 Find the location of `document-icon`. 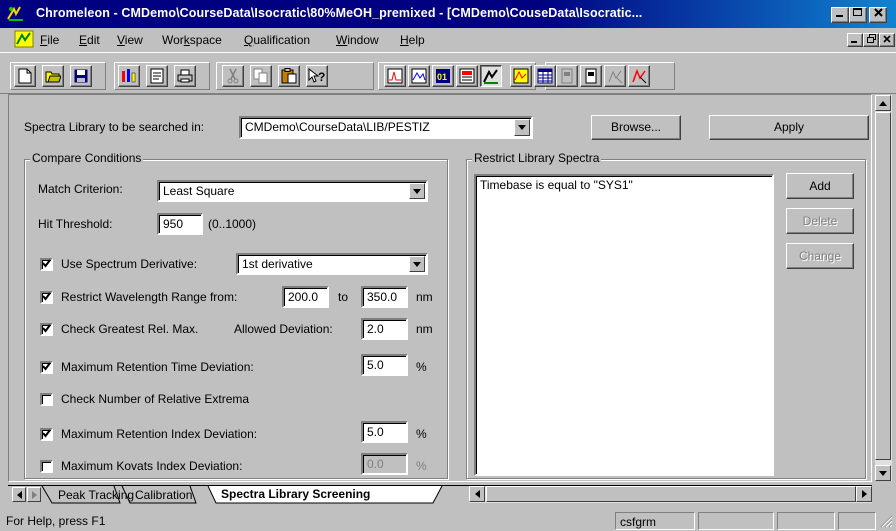

document-icon is located at coordinates (24, 40).